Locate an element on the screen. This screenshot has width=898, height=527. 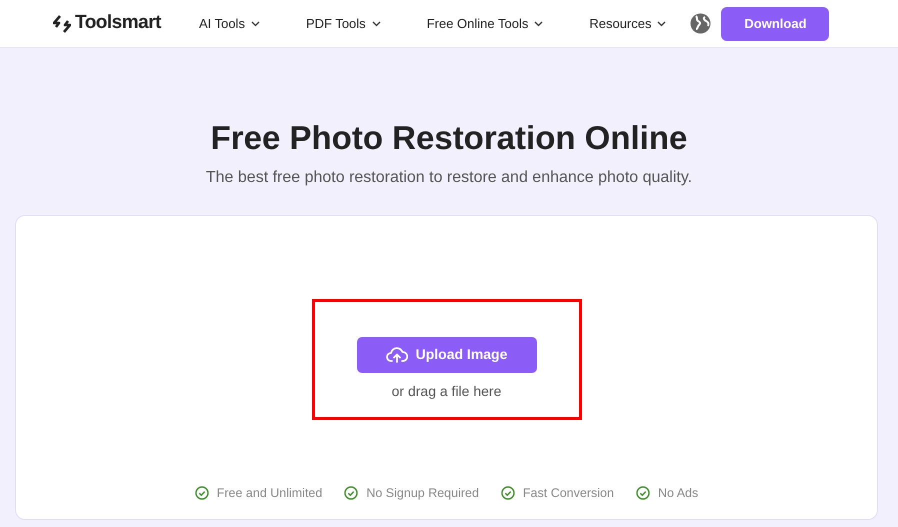
feature-label: Fast Conversion is located at coordinates (568, 493).